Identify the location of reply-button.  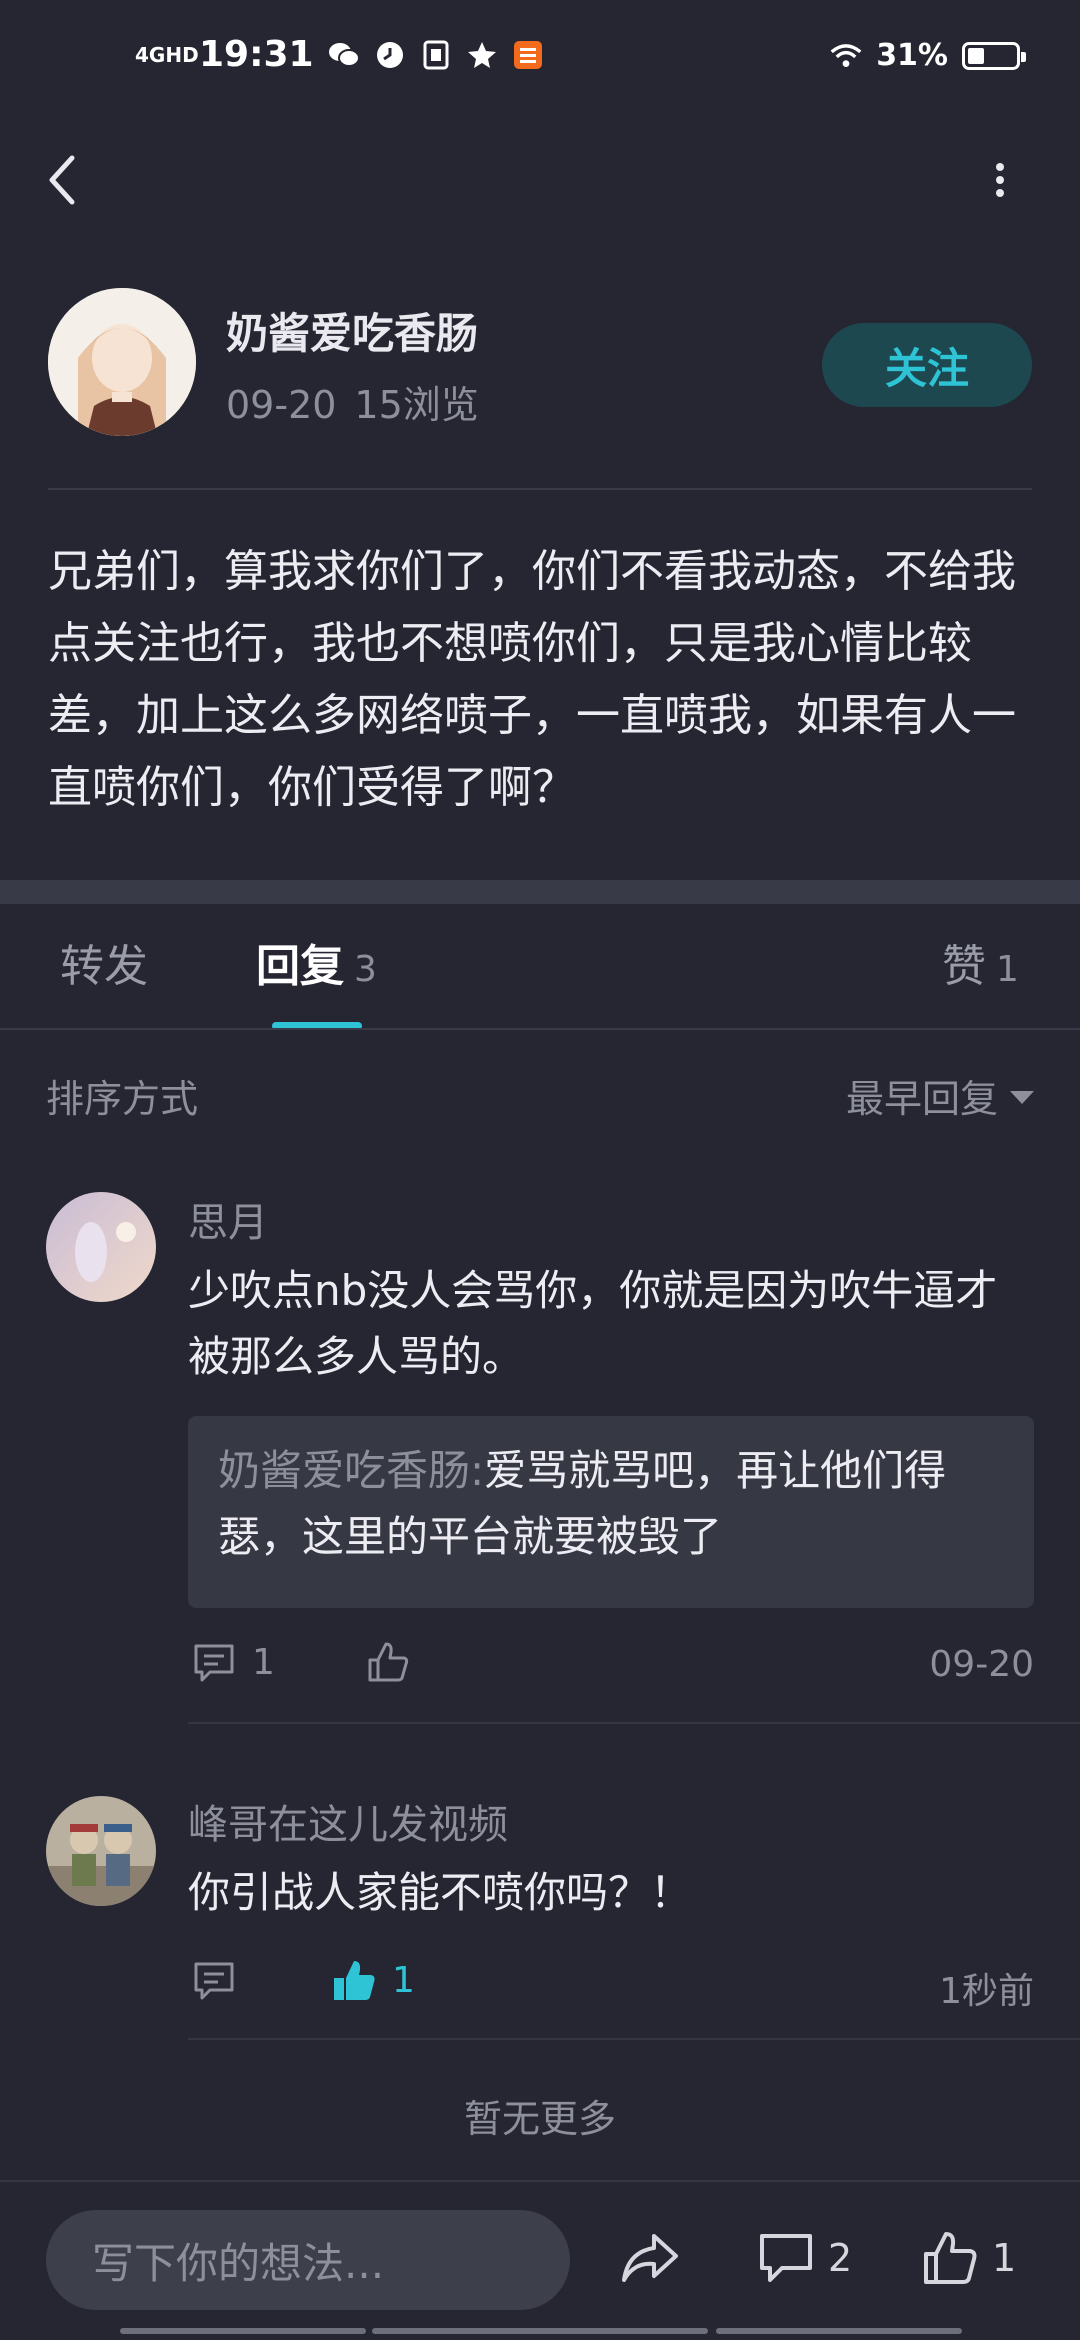
(222, 1980).